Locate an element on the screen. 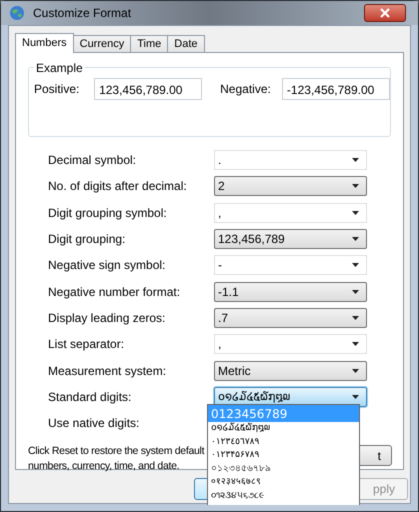 The width and height of the screenshot is (419, 512). field-label: Negative: is located at coordinates (246, 89).